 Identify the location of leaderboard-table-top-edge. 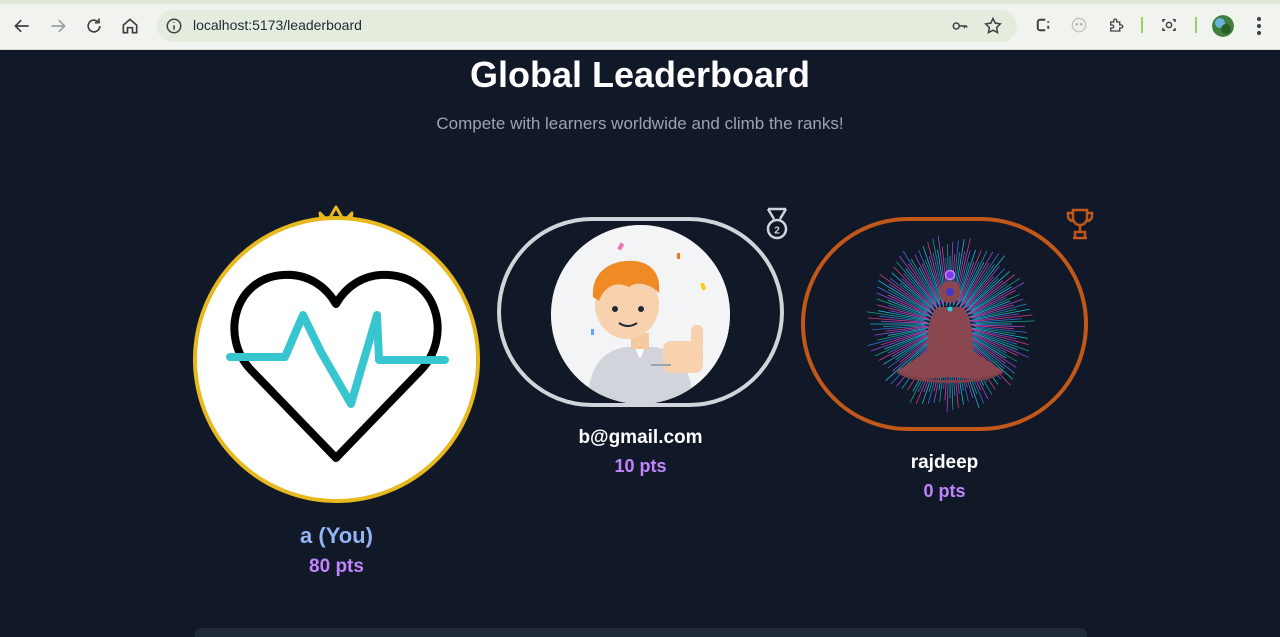
(641, 632).